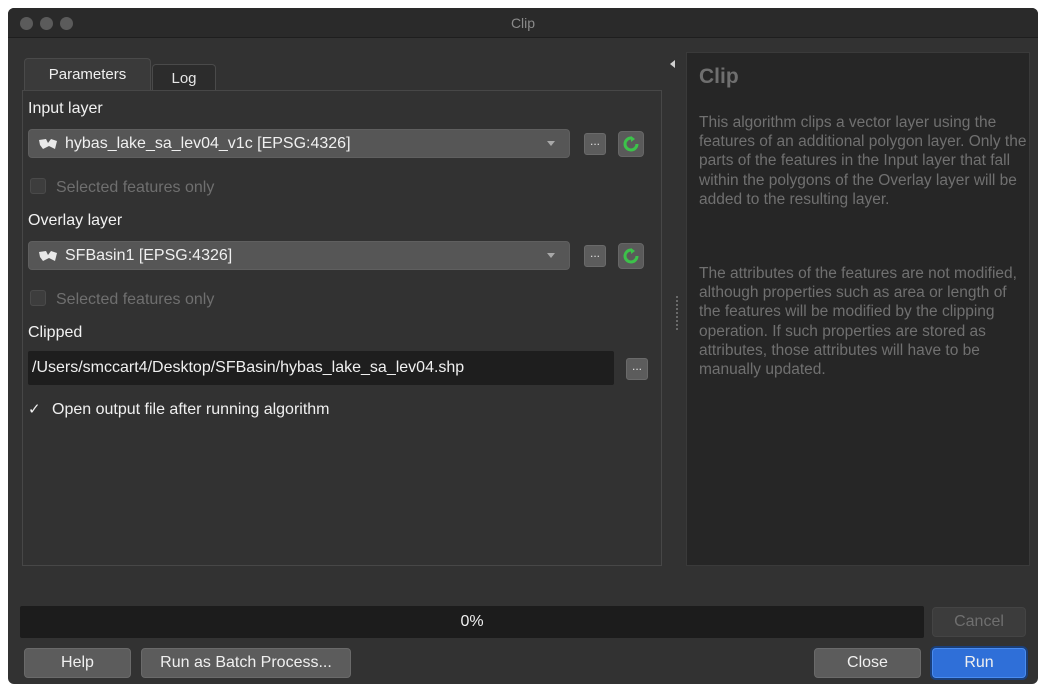 This screenshot has width=1046, height=688. I want to click on title-bar: Clip, so click(523, 23).